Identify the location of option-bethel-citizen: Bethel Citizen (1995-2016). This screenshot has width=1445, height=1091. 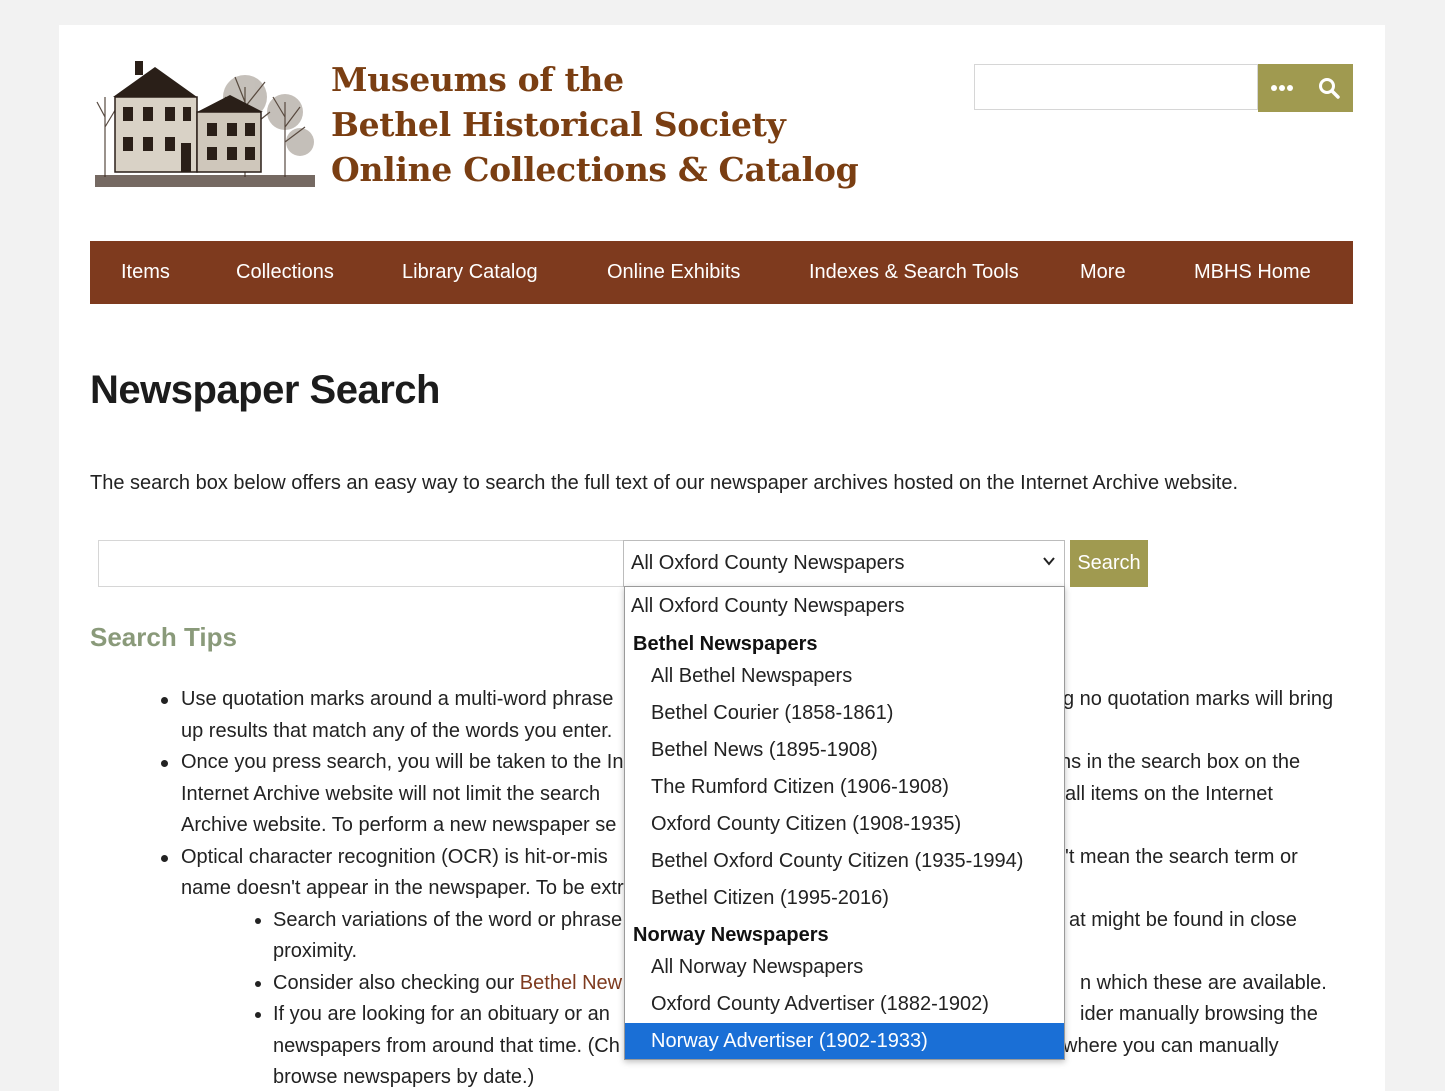
(844, 898).